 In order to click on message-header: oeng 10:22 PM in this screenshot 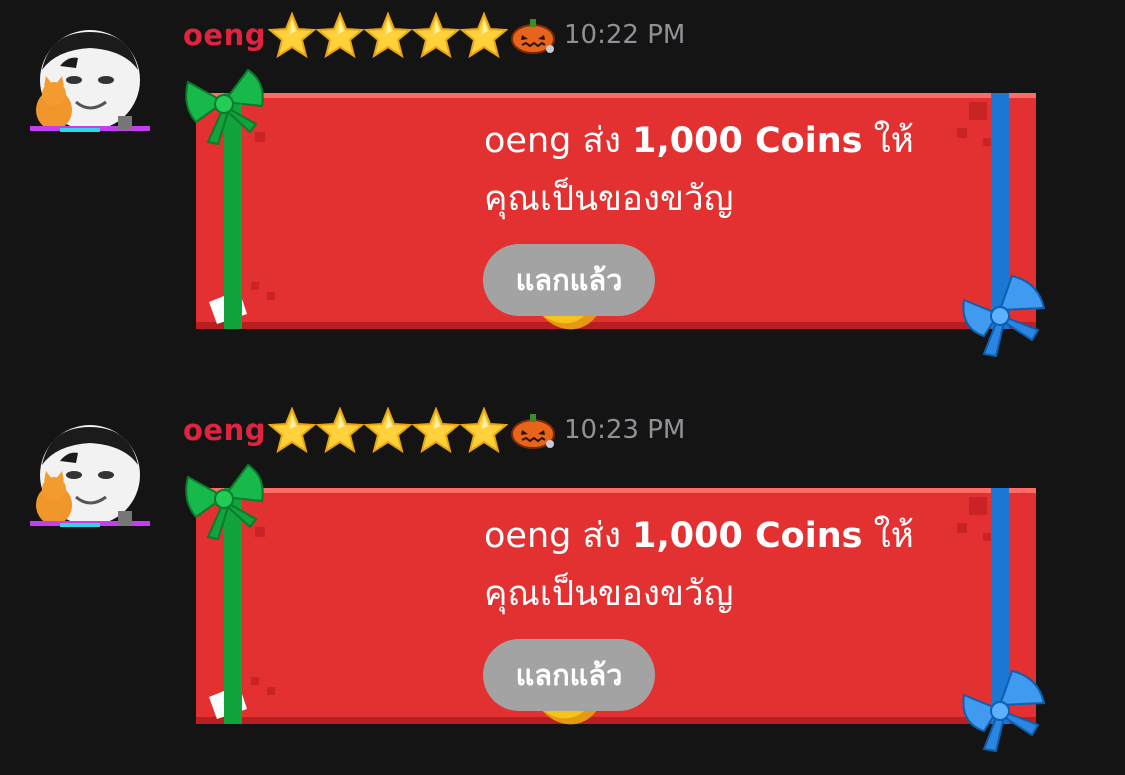, I will do `click(434, 35)`.